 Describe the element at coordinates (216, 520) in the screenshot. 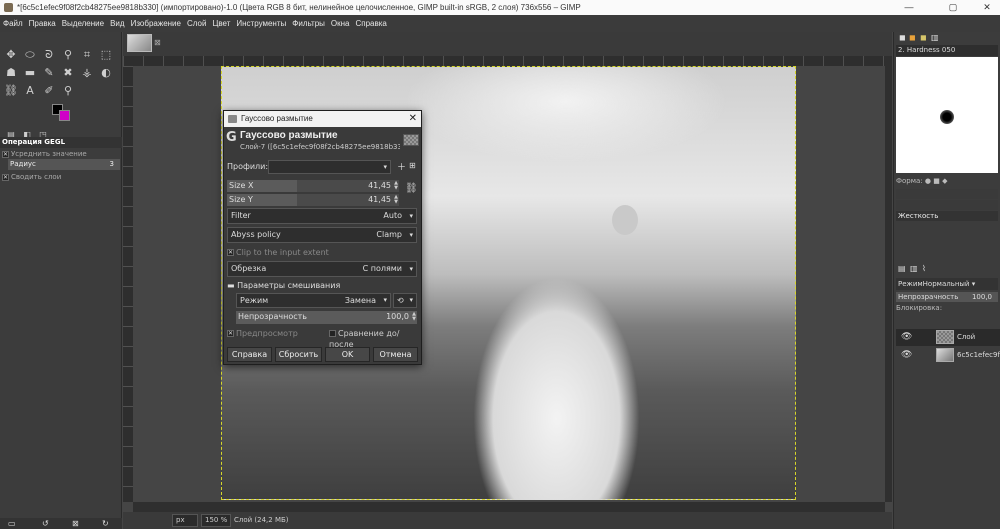

I see `zoom-select: 150 %` at that location.